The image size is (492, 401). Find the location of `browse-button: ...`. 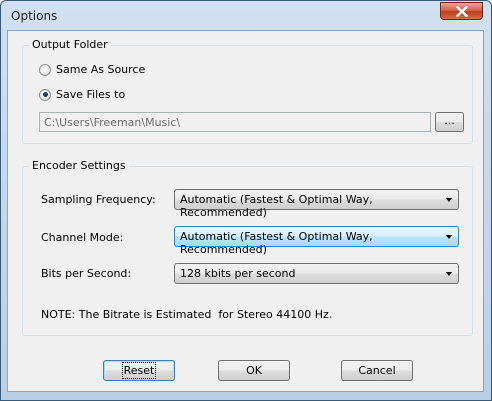

browse-button: ... is located at coordinates (449, 122).